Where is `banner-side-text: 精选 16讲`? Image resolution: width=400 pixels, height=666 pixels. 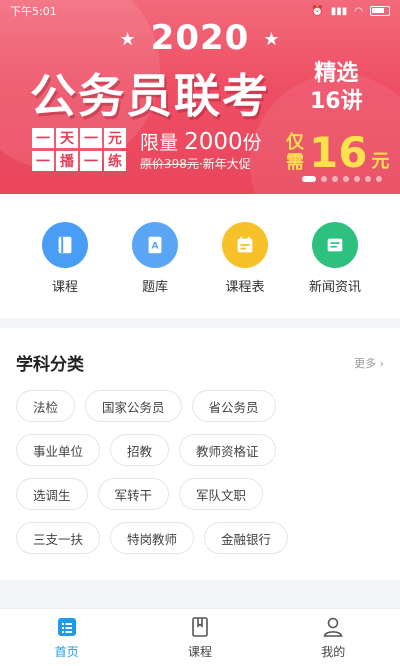 banner-side-text: 精选 16讲 is located at coordinates (336, 87).